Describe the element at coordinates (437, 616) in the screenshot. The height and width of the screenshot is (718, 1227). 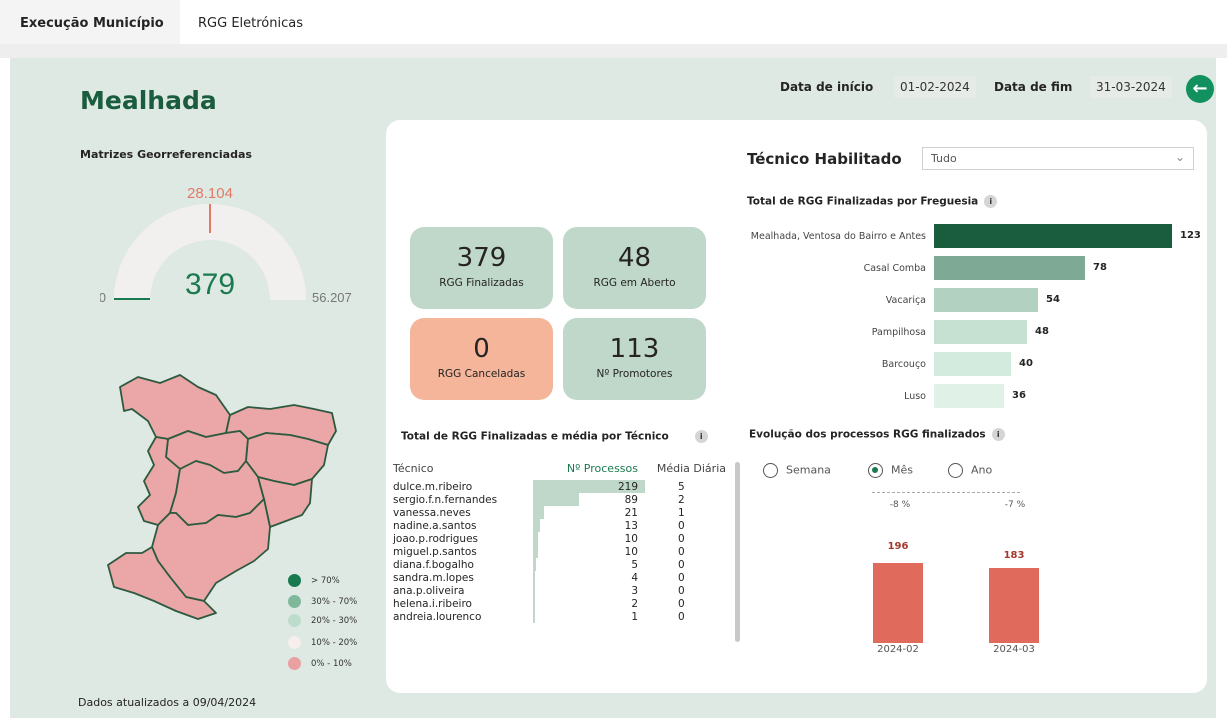
I see `cell-tecnico: andreia.lourenco` at that location.